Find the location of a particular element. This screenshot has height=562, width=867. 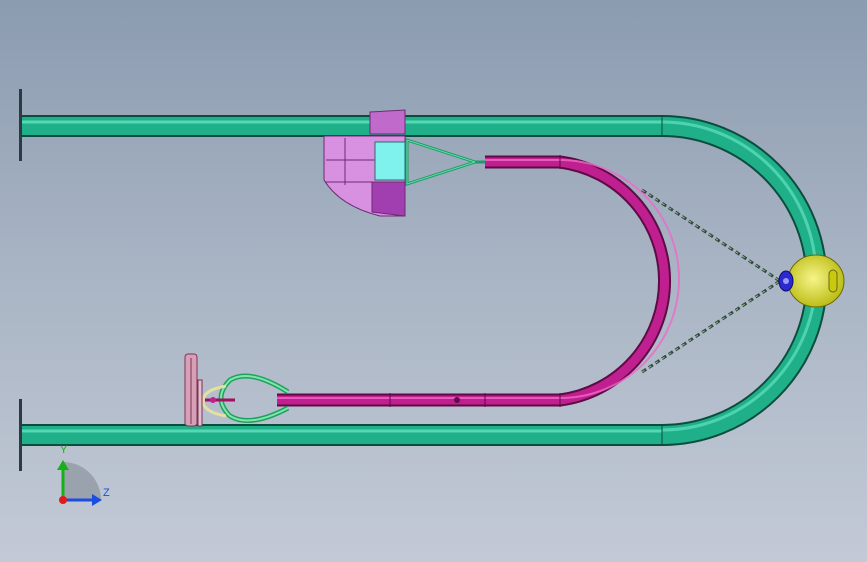

y-axis-label: Y is located at coordinates (64, 450).